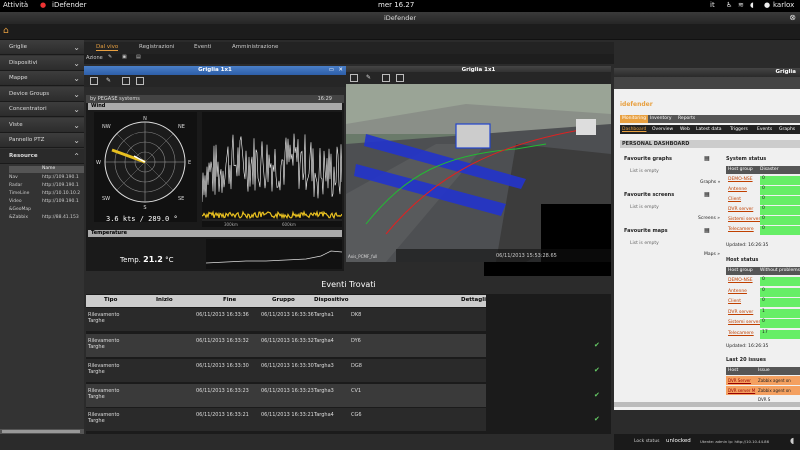 This screenshot has height=450, width=800. What do you see at coordinates (46, 178) in the screenshot?
I see `resource-row: Nav http://109.190.1` at bounding box center [46, 178].